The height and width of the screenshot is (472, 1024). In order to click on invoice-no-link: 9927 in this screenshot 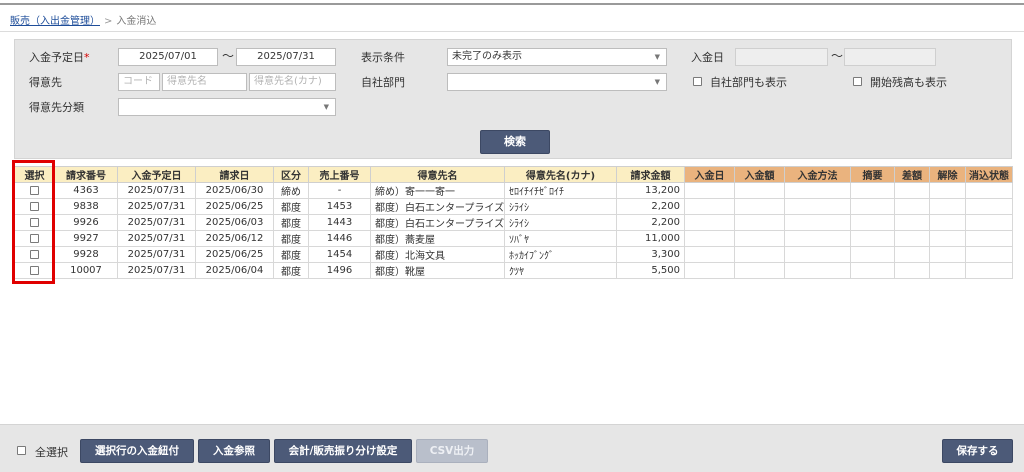, I will do `click(86, 238)`.